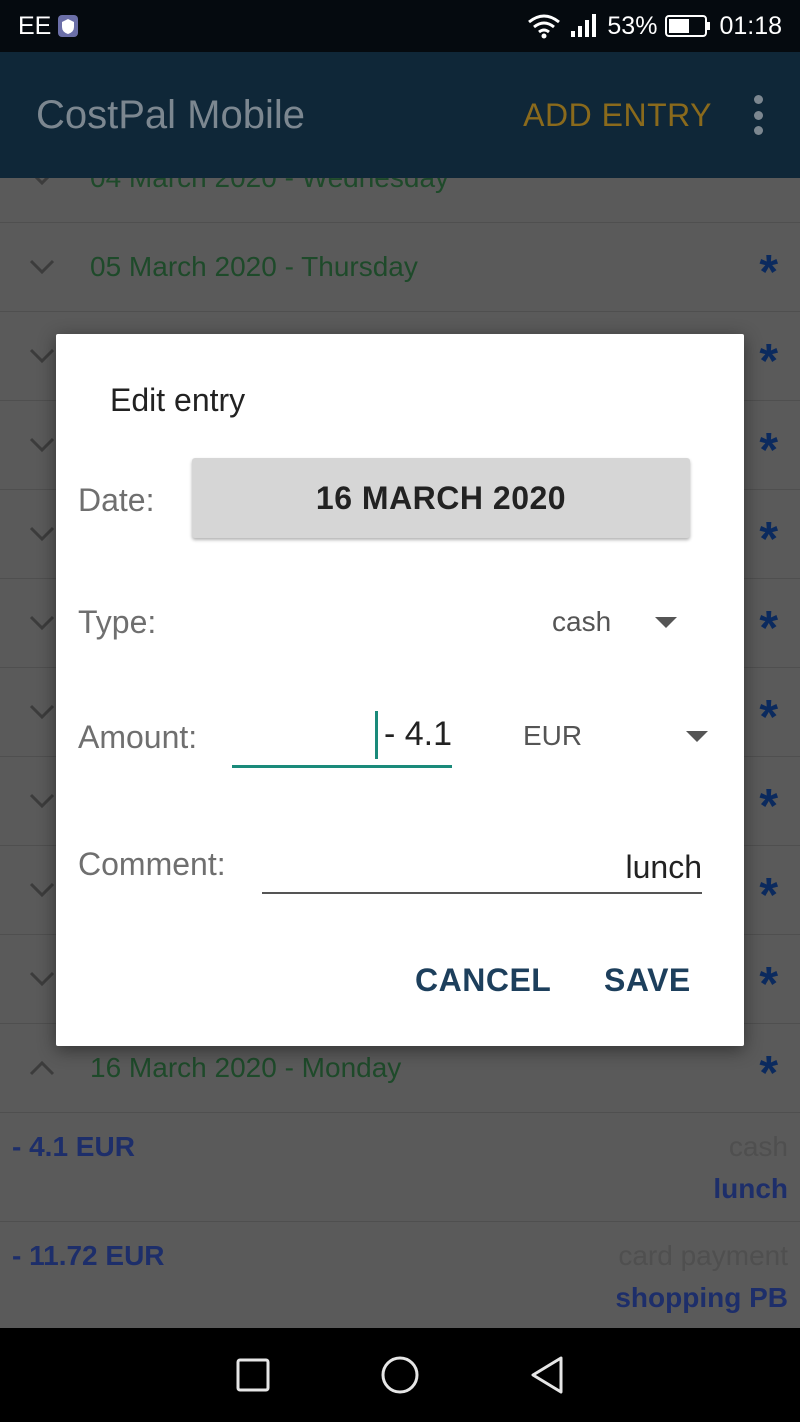  I want to click on entry-row: - 11.72 EUR card payment shopping PB, so click(400, 1275).